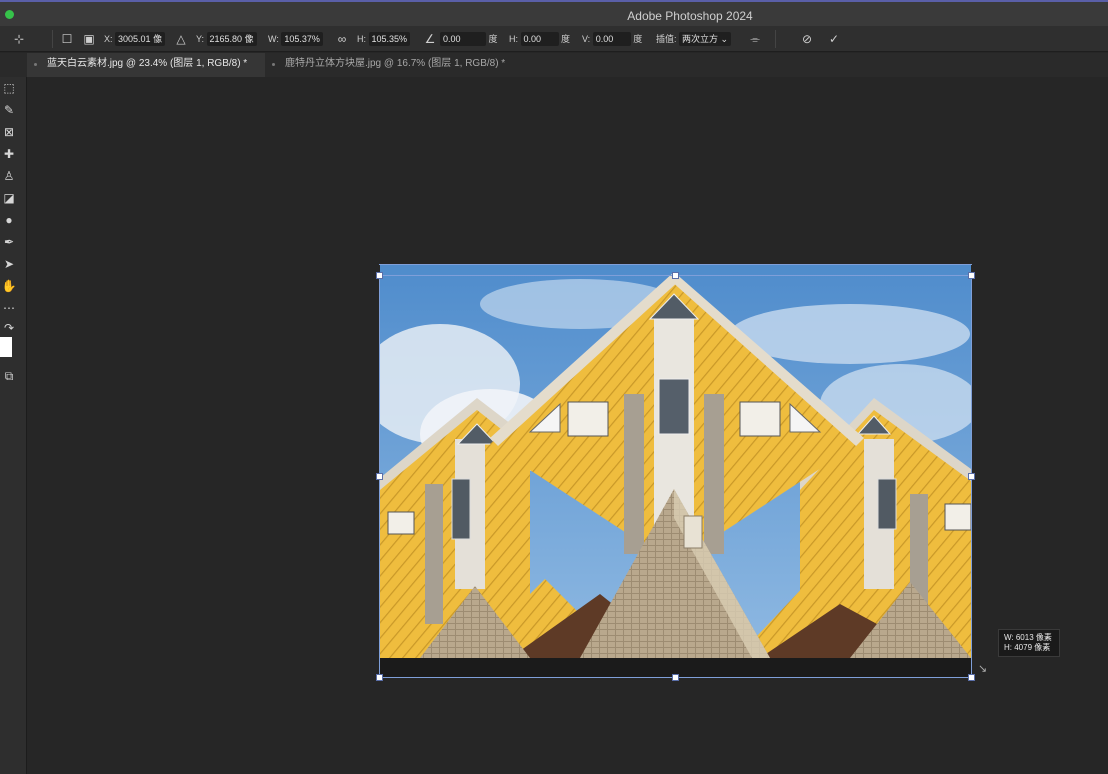 This screenshot has height=774, width=1108. I want to click on eraser-tool-icon: ◪, so click(9, 198).